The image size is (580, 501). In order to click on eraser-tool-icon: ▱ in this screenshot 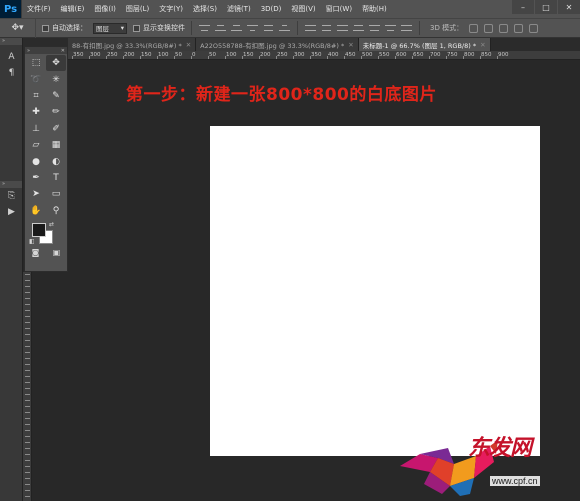, I will do `click(36, 145)`.